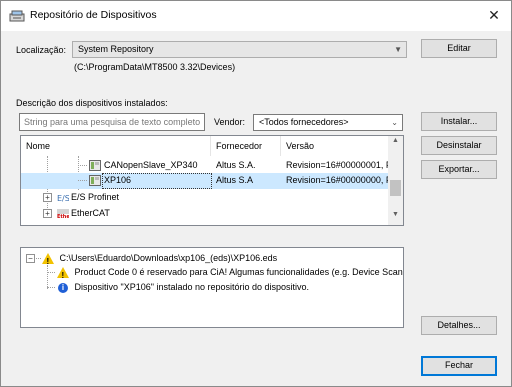 This screenshot has width=512, height=387. What do you see at coordinates (398, 49) in the screenshot?
I see `chevron-down-icon: ▼` at bounding box center [398, 49].